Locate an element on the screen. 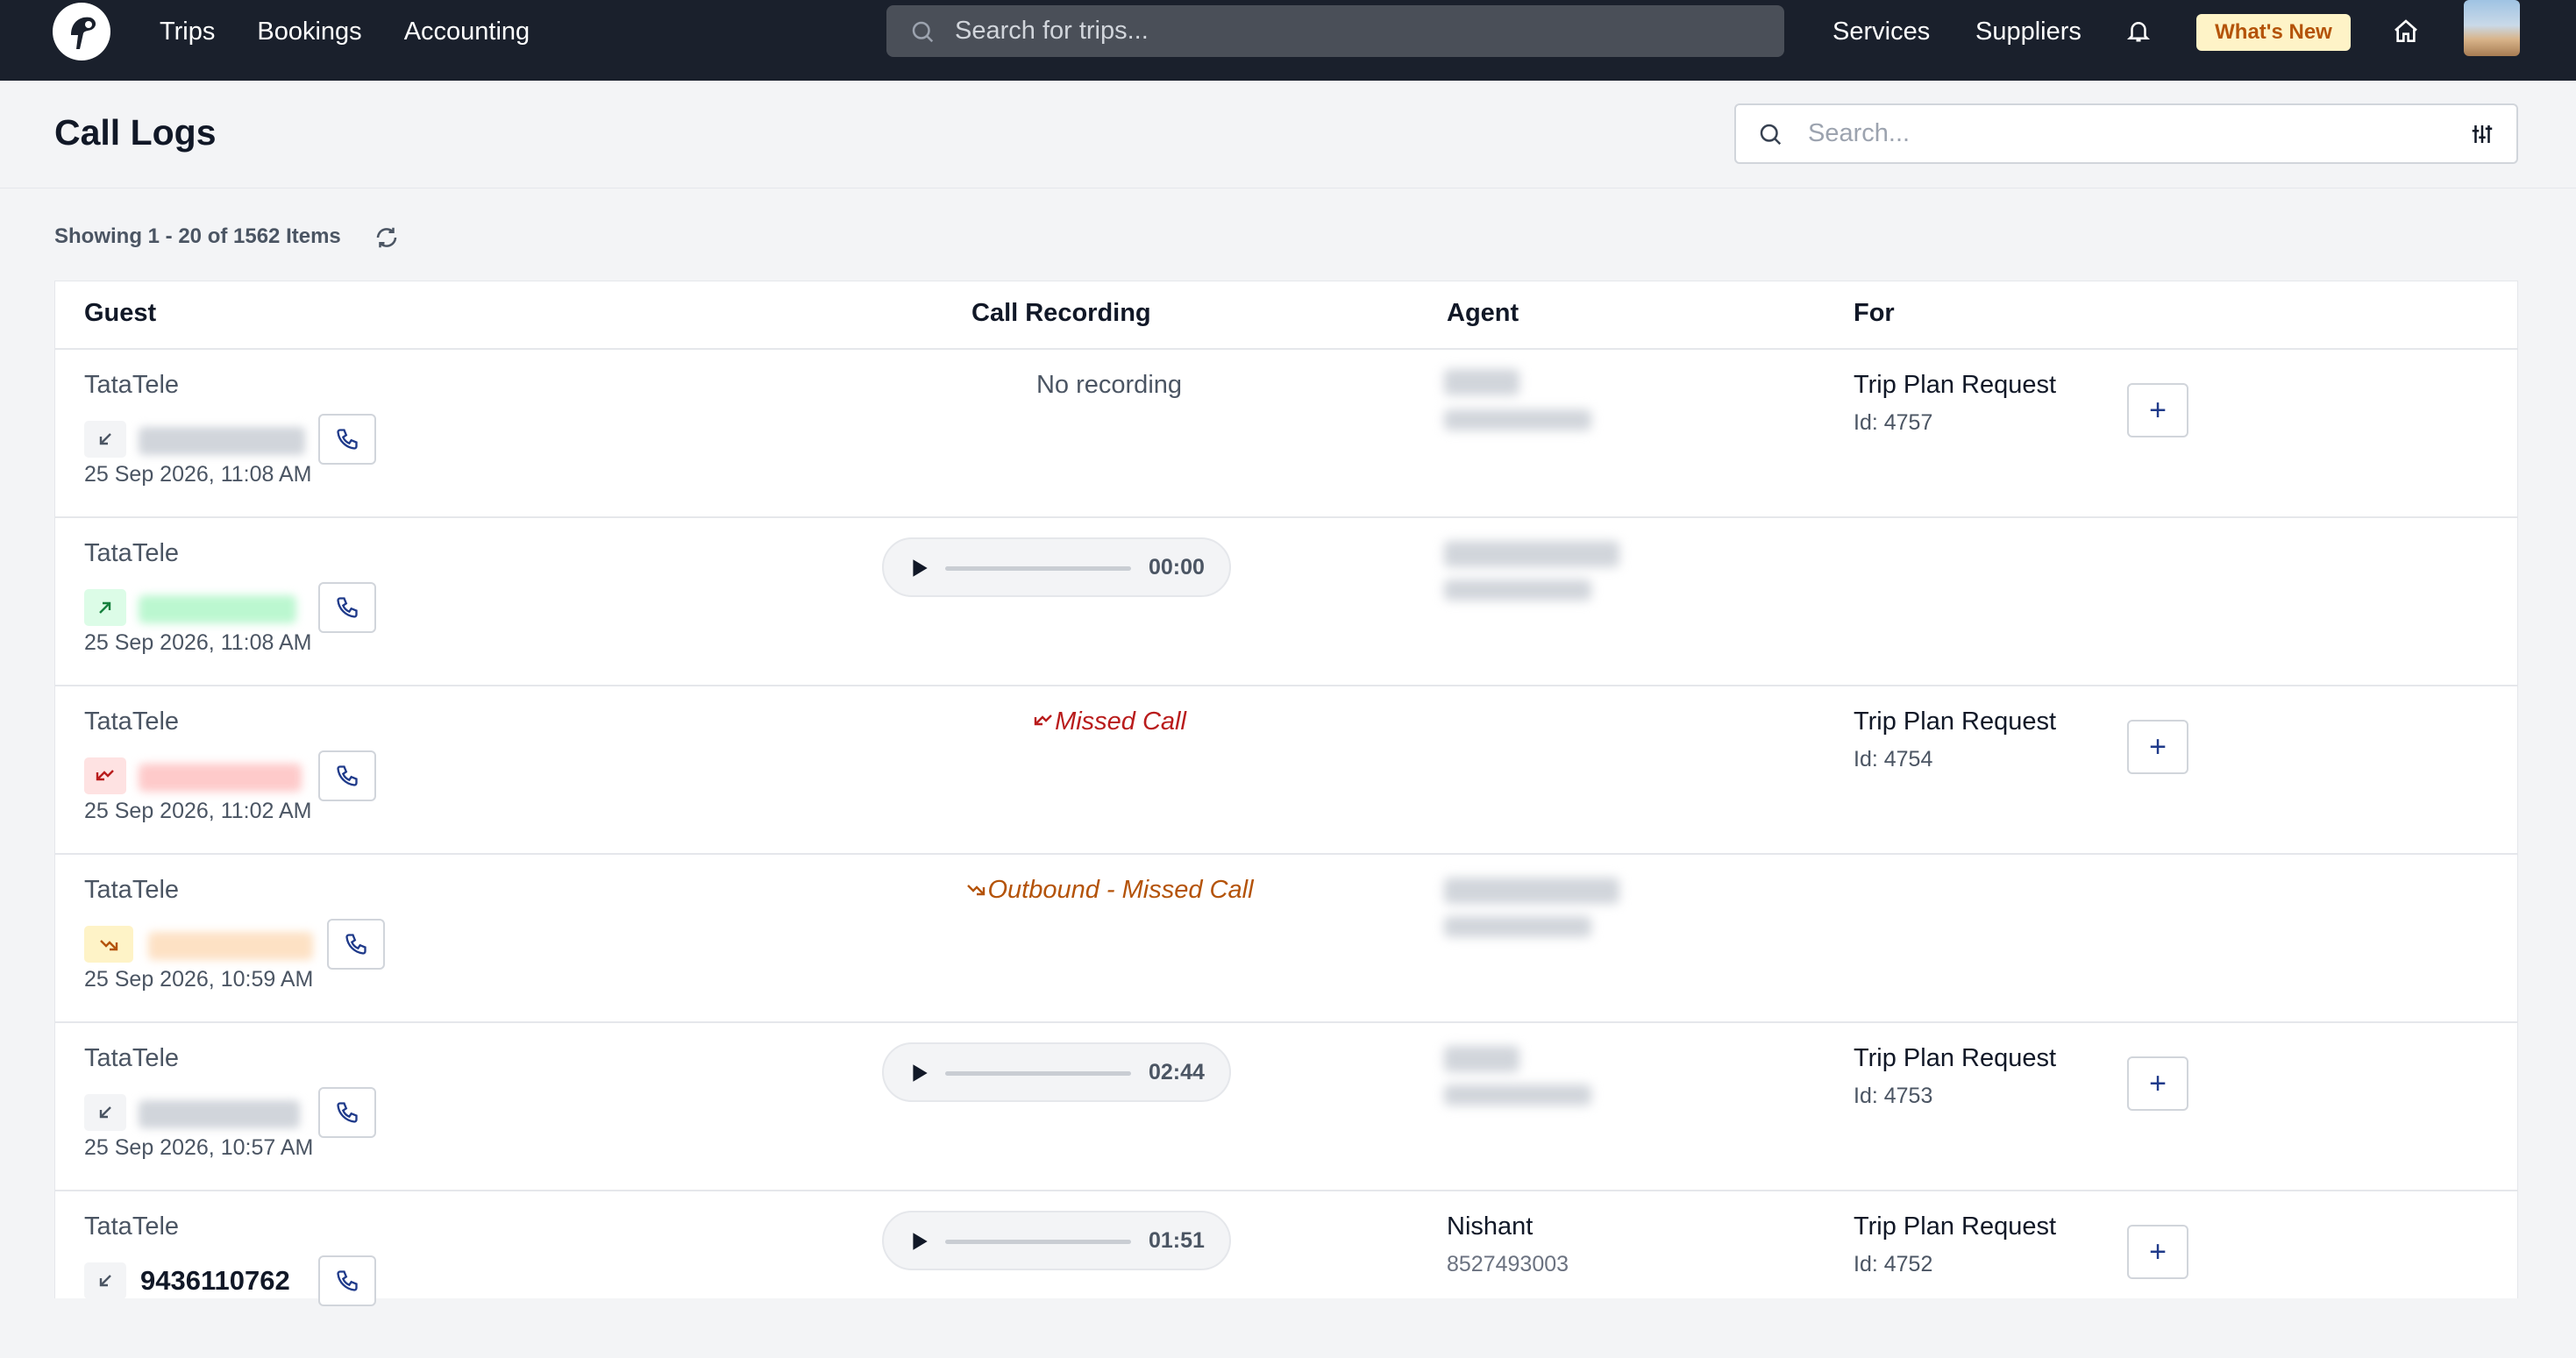 This screenshot has height=1358, width=2576. col-agent: Agent is located at coordinates (1483, 313).